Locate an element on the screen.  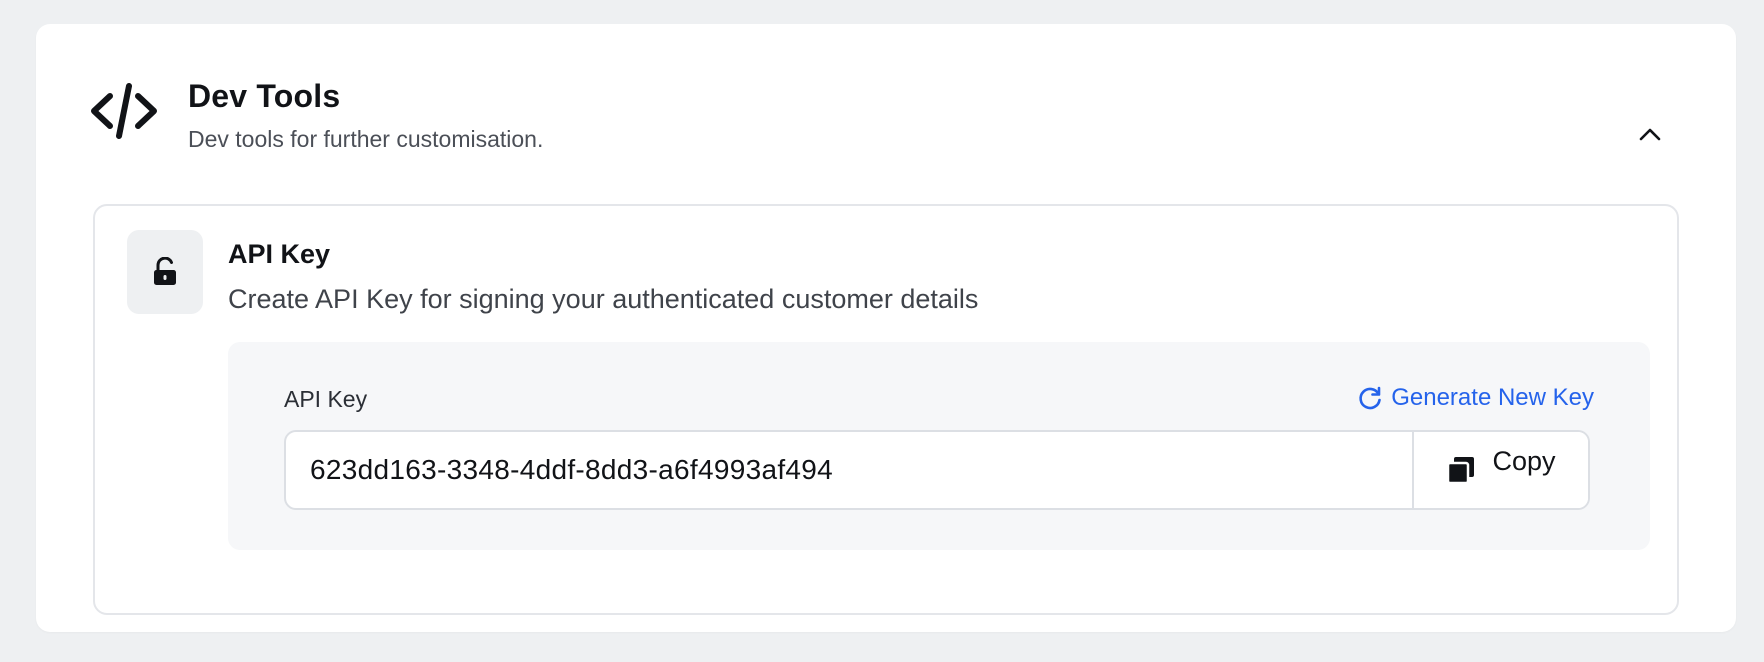
section-description: Dev tools for further customisation. is located at coordinates (366, 139).